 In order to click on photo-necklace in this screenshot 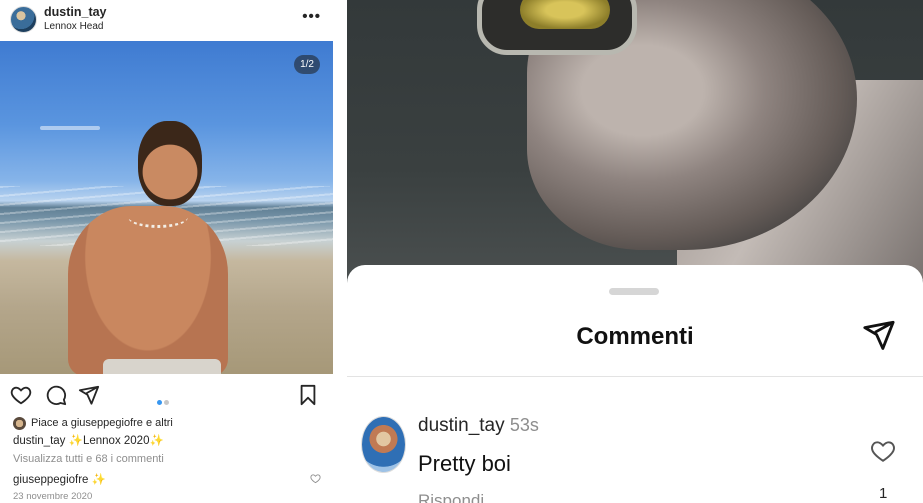, I will do `click(158, 217)`.